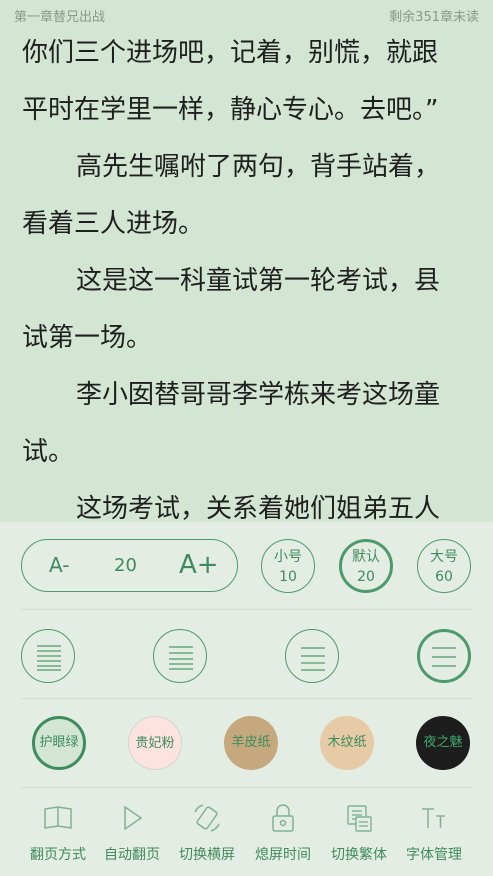 This screenshot has height=876, width=493. What do you see at coordinates (283, 818) in the screenshot?
I see `lock-icon` at bounding box center [283, 818].